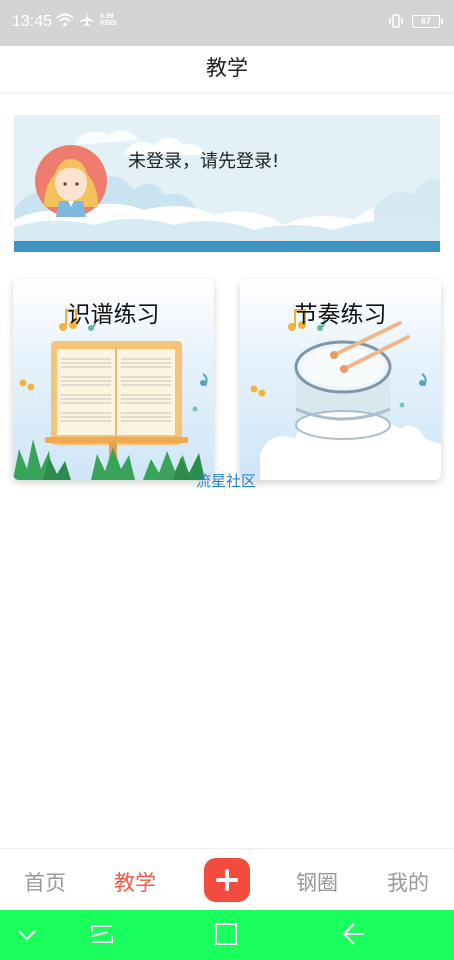 The image size is (454, 960). I want to click on rhythm-practice-card: 节奏练习, so click(340, 379).